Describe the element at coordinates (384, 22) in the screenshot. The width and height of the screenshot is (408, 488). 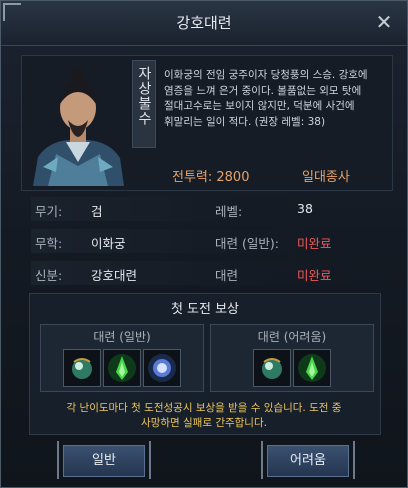
I see `close-icon: ✕` at that location.